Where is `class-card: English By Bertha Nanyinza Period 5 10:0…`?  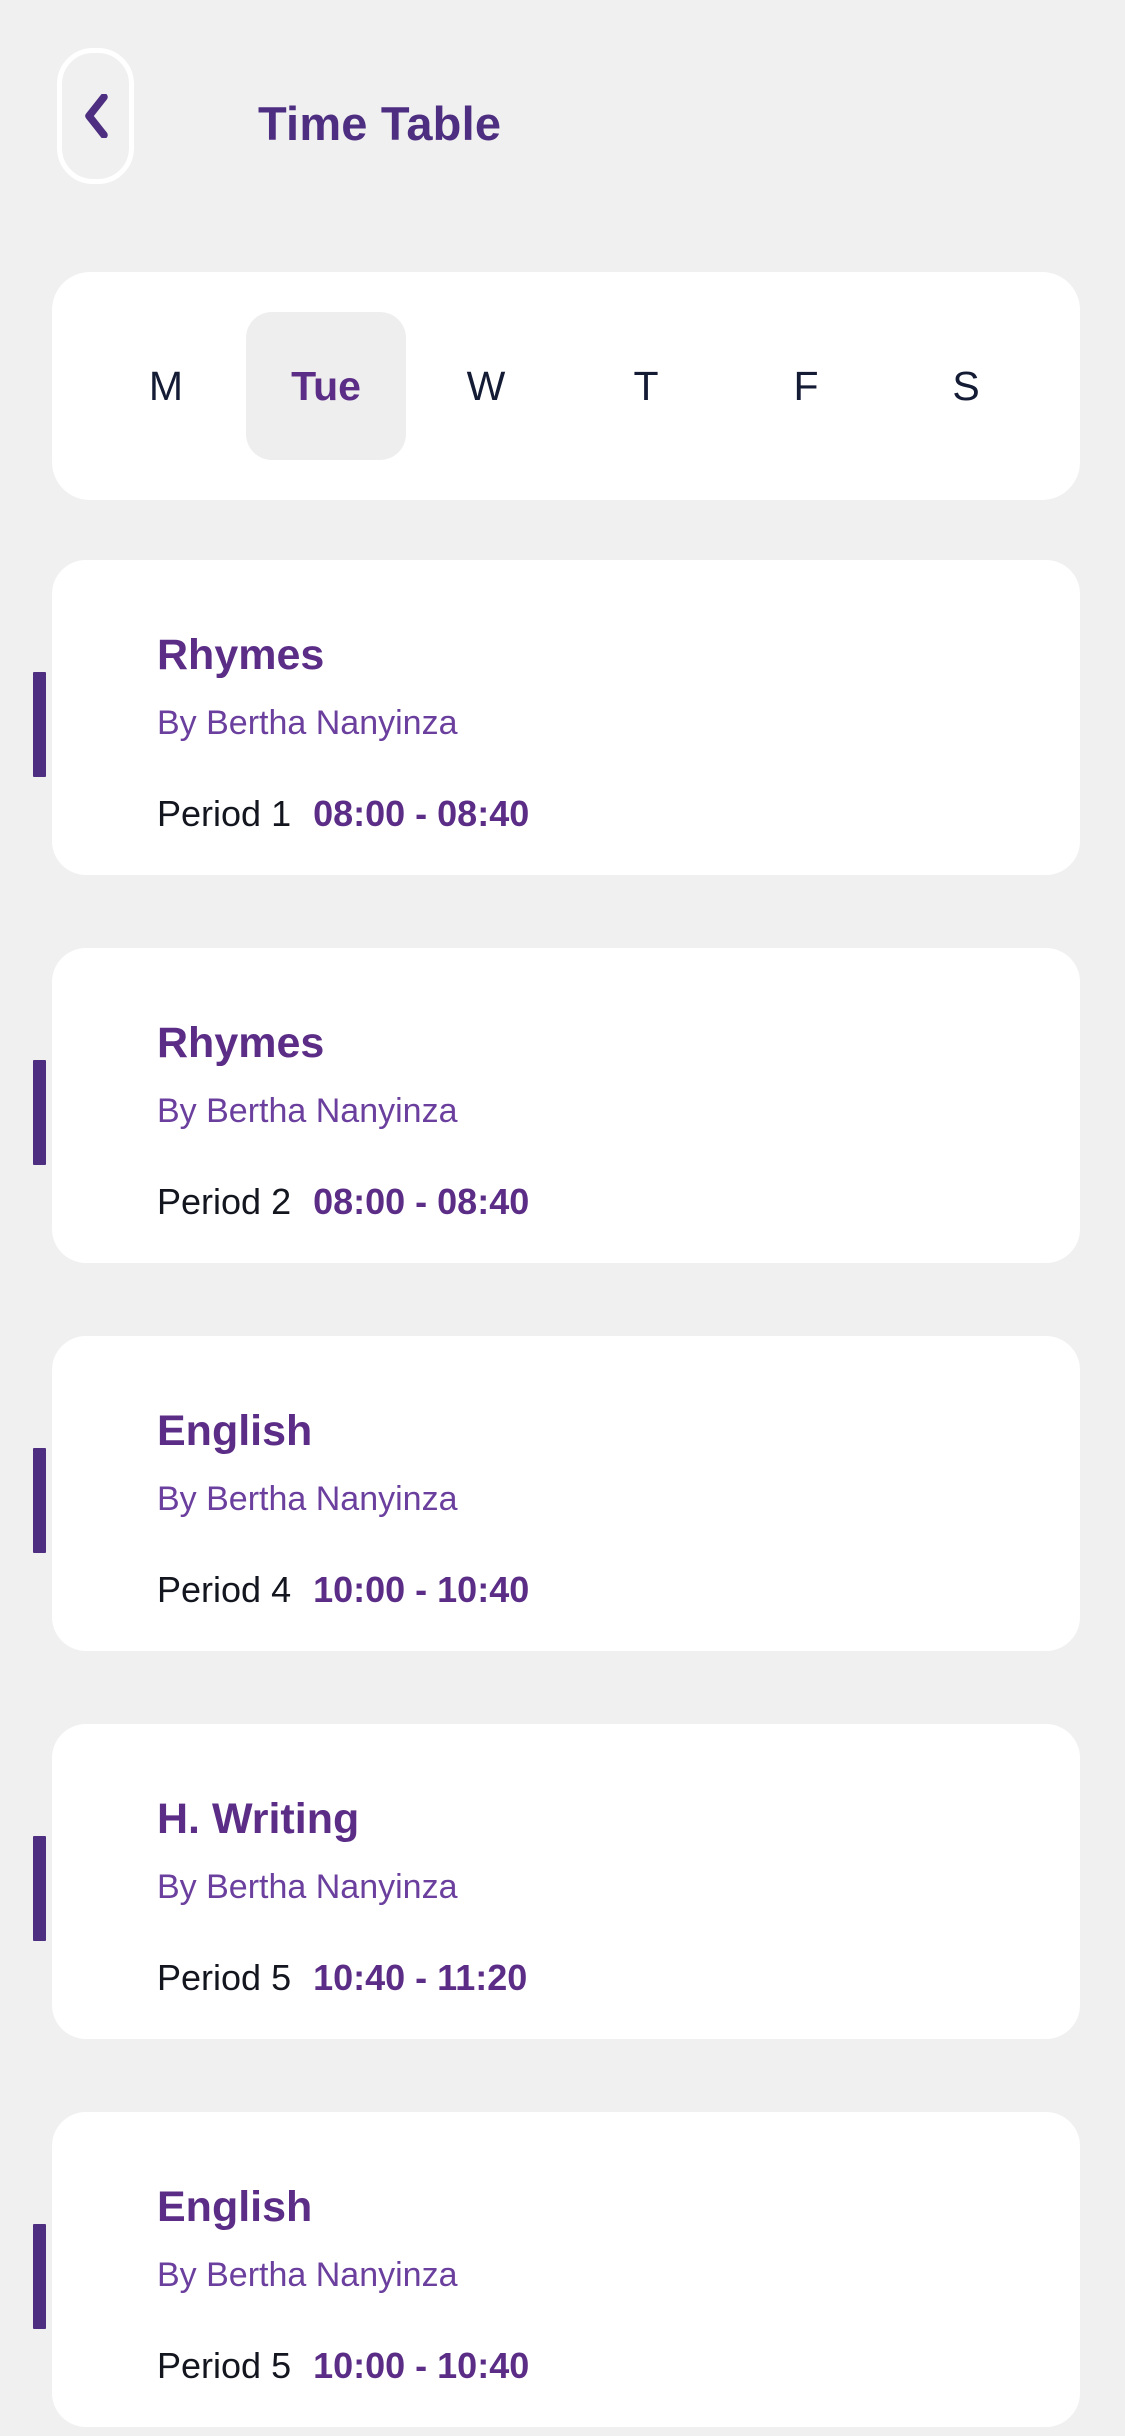 class-card: English By Bertha Nanyinza Period 5 10:0… is located at coordinates (556, 2269).